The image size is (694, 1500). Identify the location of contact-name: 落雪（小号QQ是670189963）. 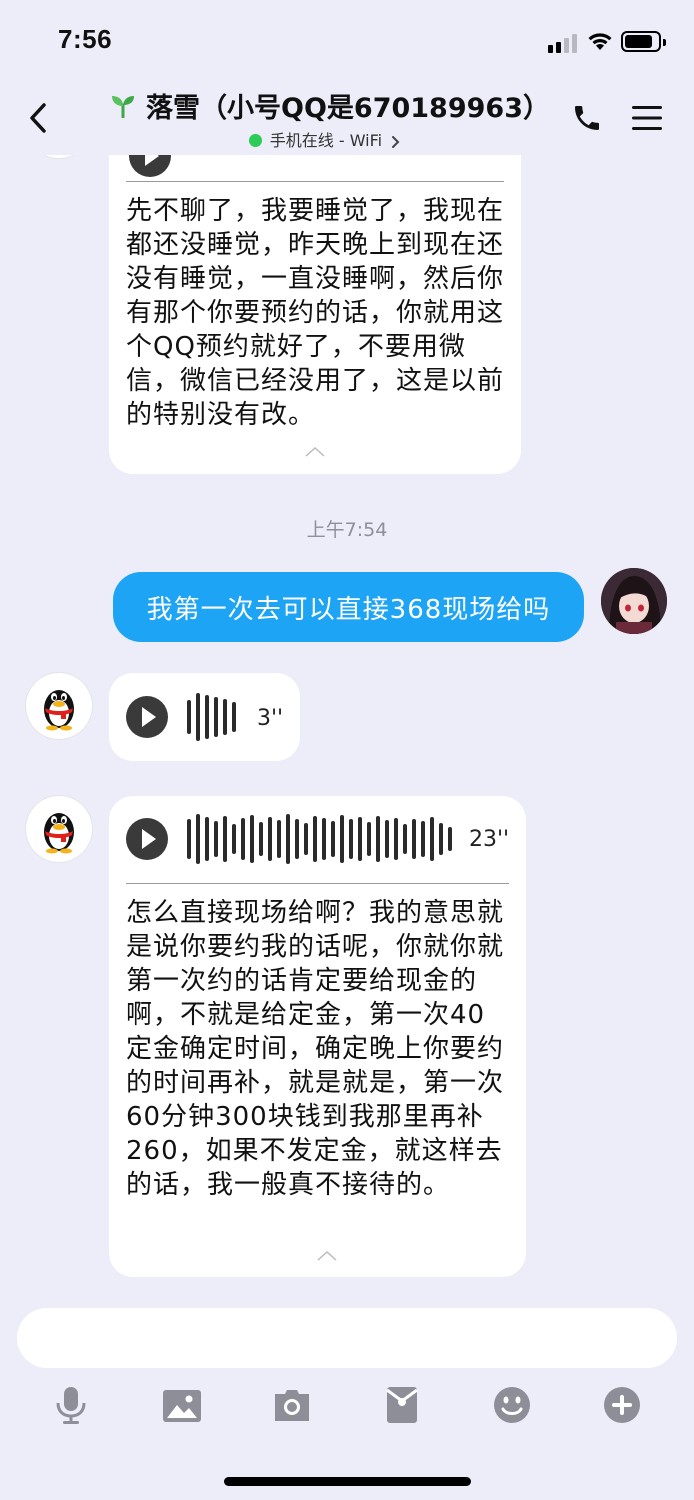
(348, 108).